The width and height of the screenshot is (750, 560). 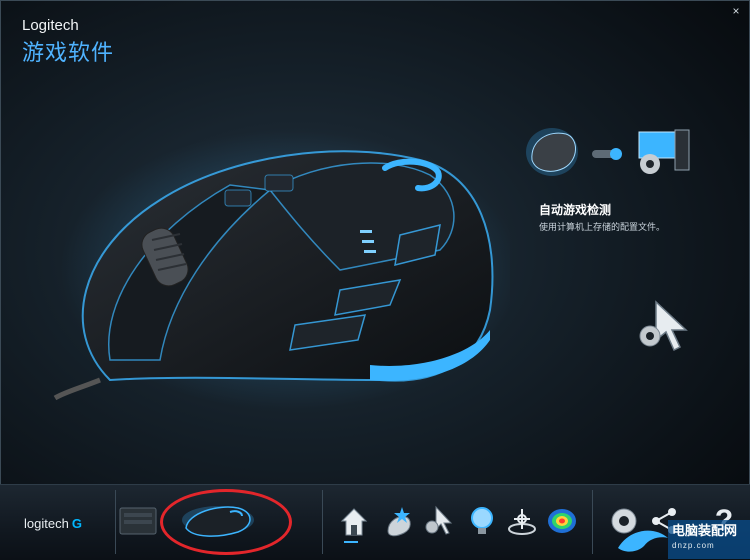 What do you see at coordinates (705, 531) in the screenshot?
I see `watermark-text: 电脑装配网` at bounding box center [705, 531].